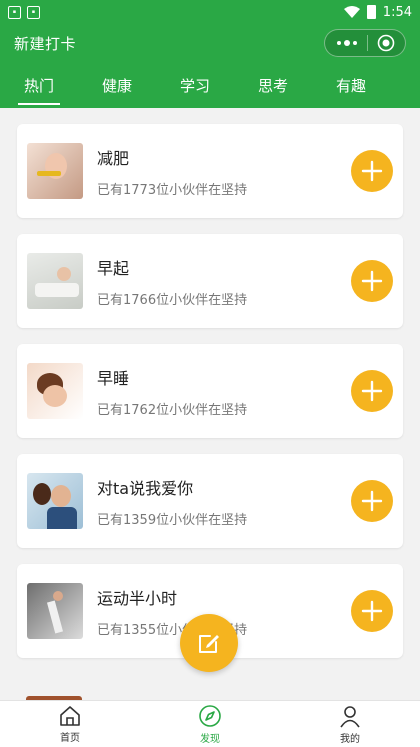 The height and width of the screenshot is (747, 420). Describe the element at coordinates (350, 739) in the screenshot. I see `nav-mine-label: 我的` at that location.